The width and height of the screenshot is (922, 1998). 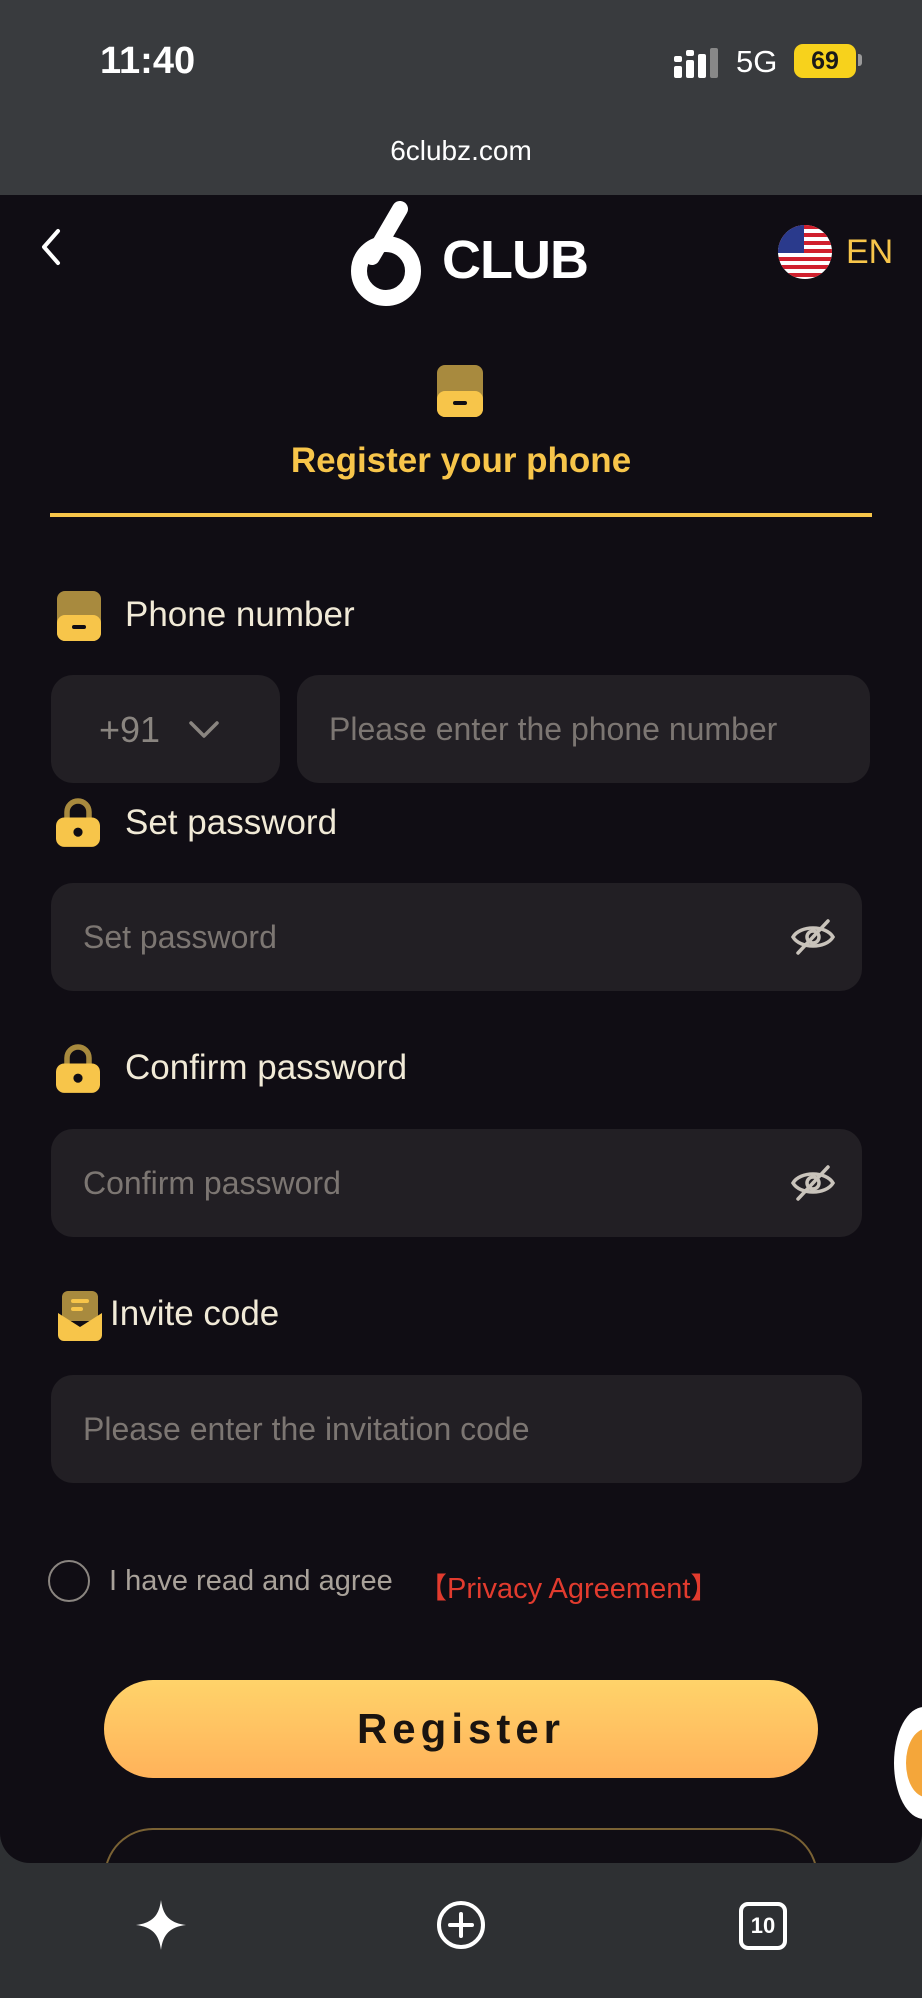 I want to click on chevron-down-icon, so click(x=204, y=729).